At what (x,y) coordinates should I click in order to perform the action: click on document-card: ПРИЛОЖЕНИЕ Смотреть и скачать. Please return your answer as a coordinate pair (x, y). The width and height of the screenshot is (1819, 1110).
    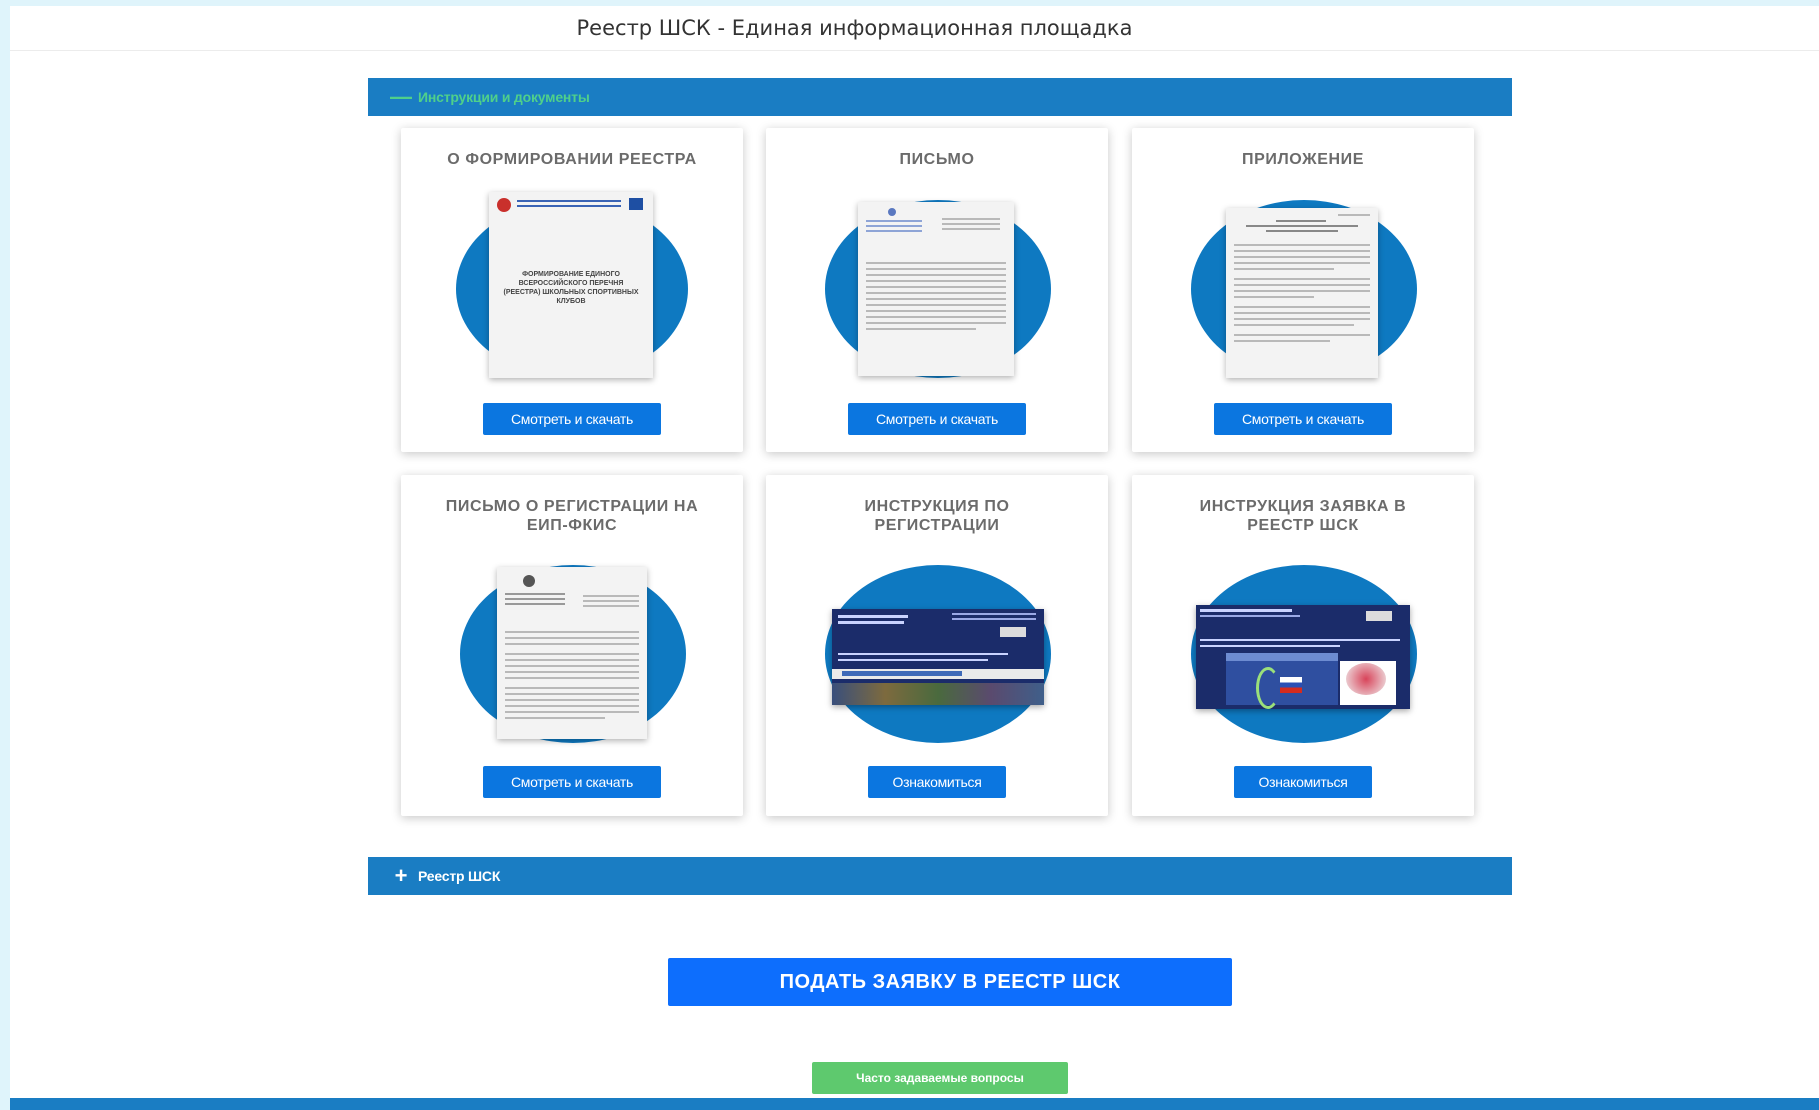
    Looking at the image, I should click on (1303, 290).